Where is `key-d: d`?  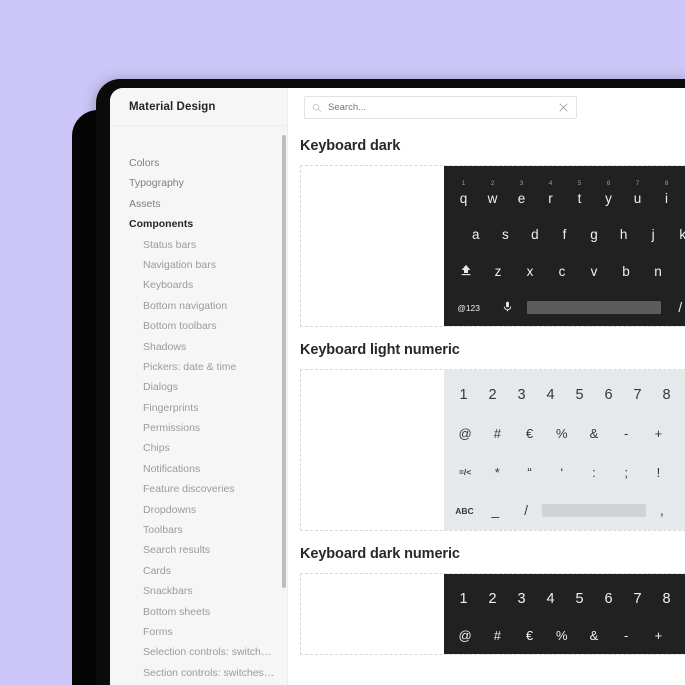 key-d: d is located at coordinates (535, 234).